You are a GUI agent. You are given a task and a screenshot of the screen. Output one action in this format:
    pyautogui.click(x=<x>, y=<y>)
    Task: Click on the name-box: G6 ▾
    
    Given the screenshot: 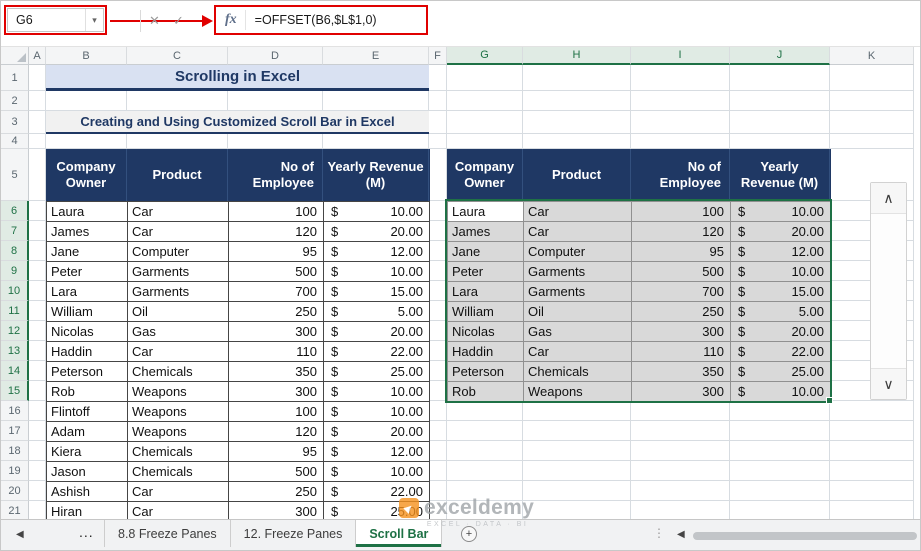 What is the action you would take?
    pyautogui.click(x=55, y=20)
    